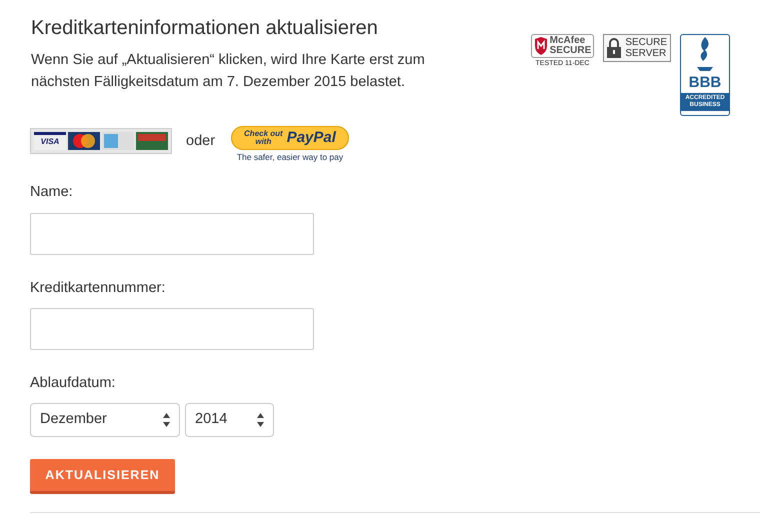  I want to click on paypal-tagline: The safer, easier way to pay, so click(290, 157).